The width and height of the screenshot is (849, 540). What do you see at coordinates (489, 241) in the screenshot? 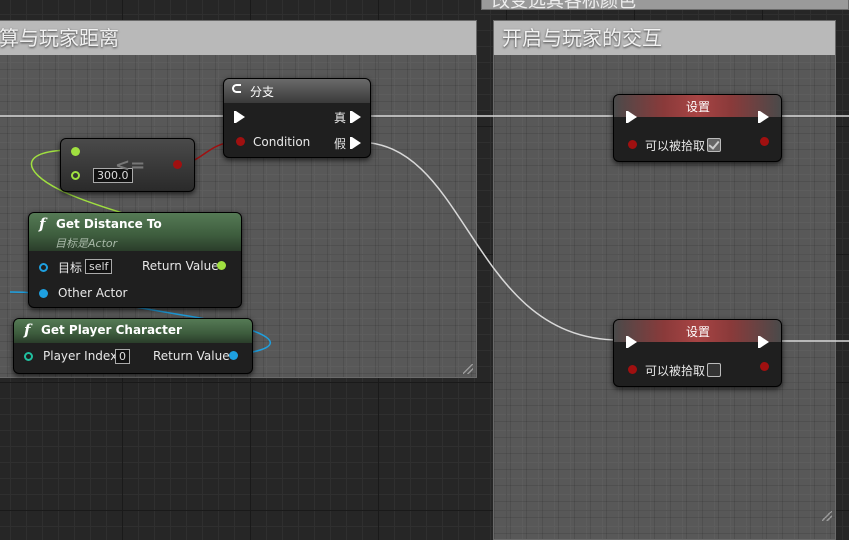
I see `exec-wire-false` at bounding box center [489, 241].